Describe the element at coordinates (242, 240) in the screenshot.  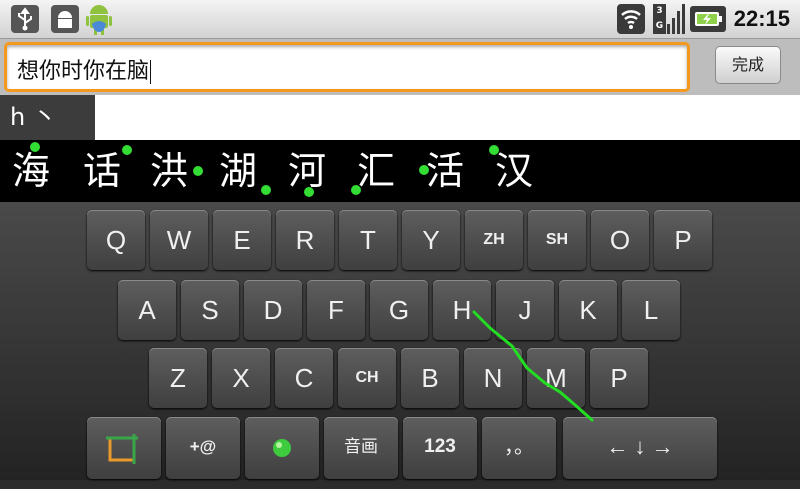
I see `key-e: E` at that location.